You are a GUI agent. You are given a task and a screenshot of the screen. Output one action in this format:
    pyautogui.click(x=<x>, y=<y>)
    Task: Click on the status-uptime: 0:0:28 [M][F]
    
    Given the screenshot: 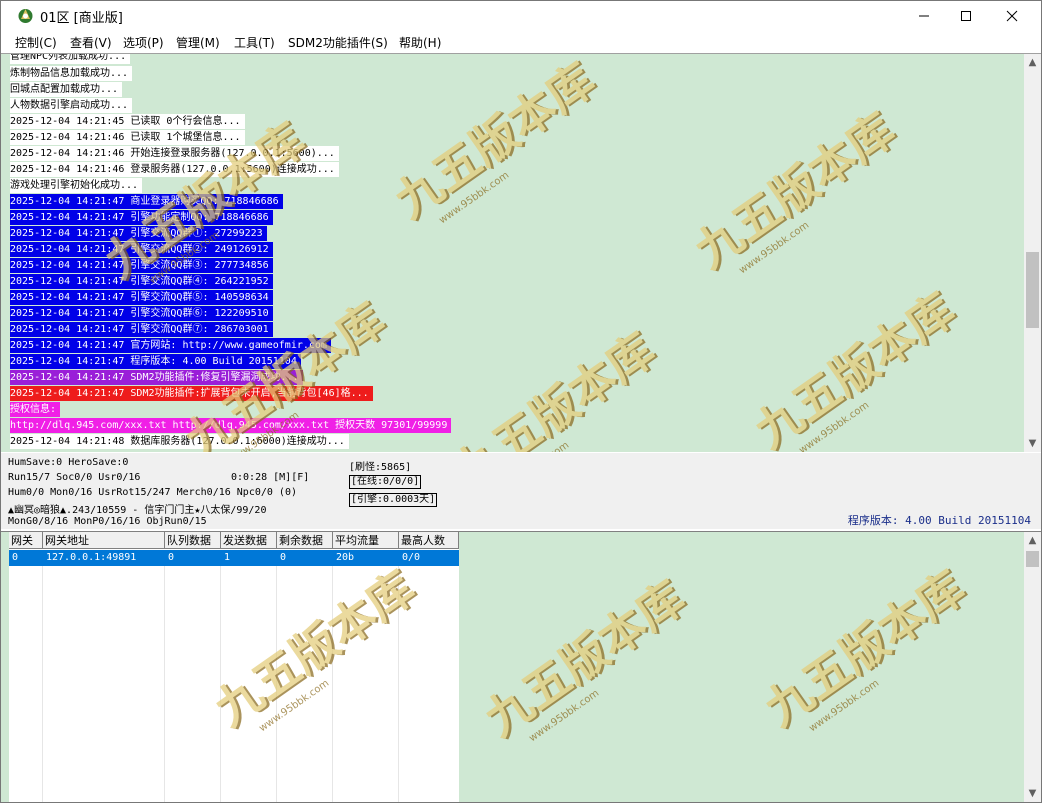 What is the action you would take?
    pyautogui.click(x=270, y=477)
    